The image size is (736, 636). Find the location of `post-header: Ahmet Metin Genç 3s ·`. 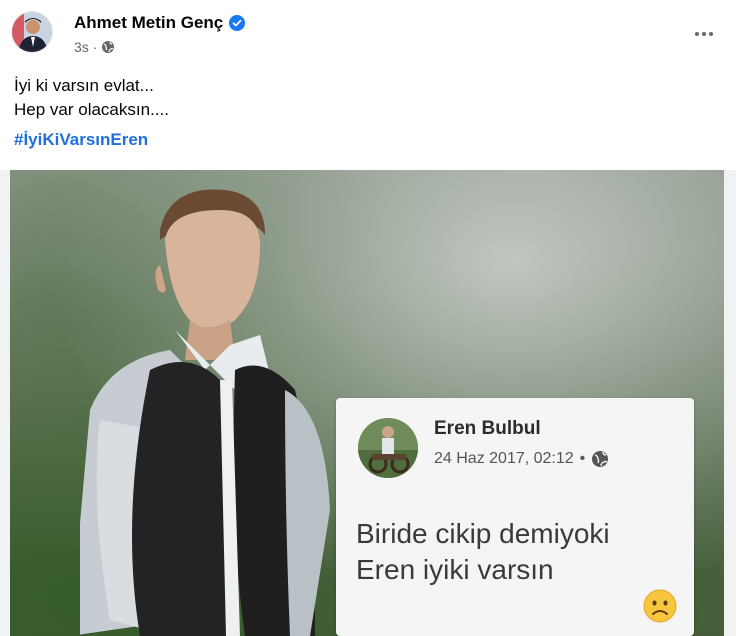

post-header: Ahmet Metin Genç 3s · is located at coordinates (368, 32).